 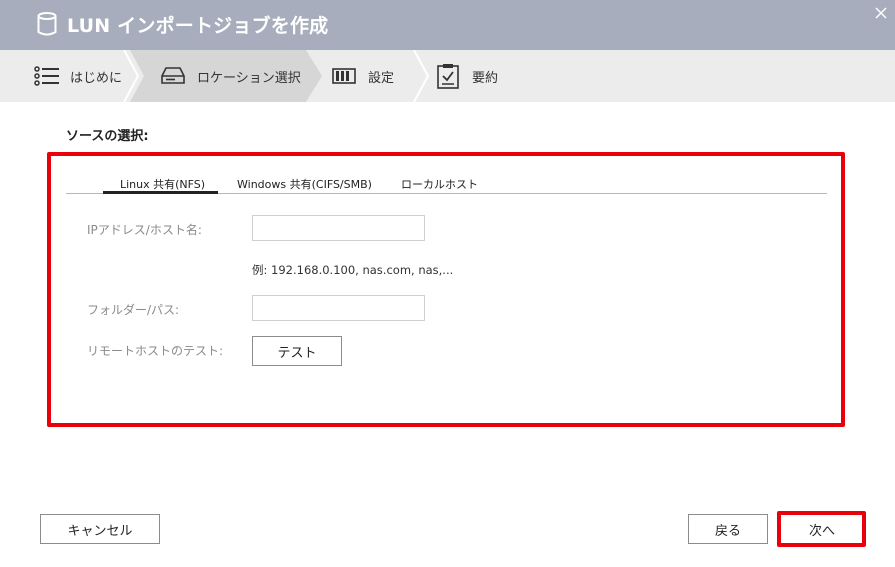 What do you see at coordinates (198, 26) in the screenshot?
I see `window-title: LUN インポートジョブを作成` at bounding box center [198, 26].